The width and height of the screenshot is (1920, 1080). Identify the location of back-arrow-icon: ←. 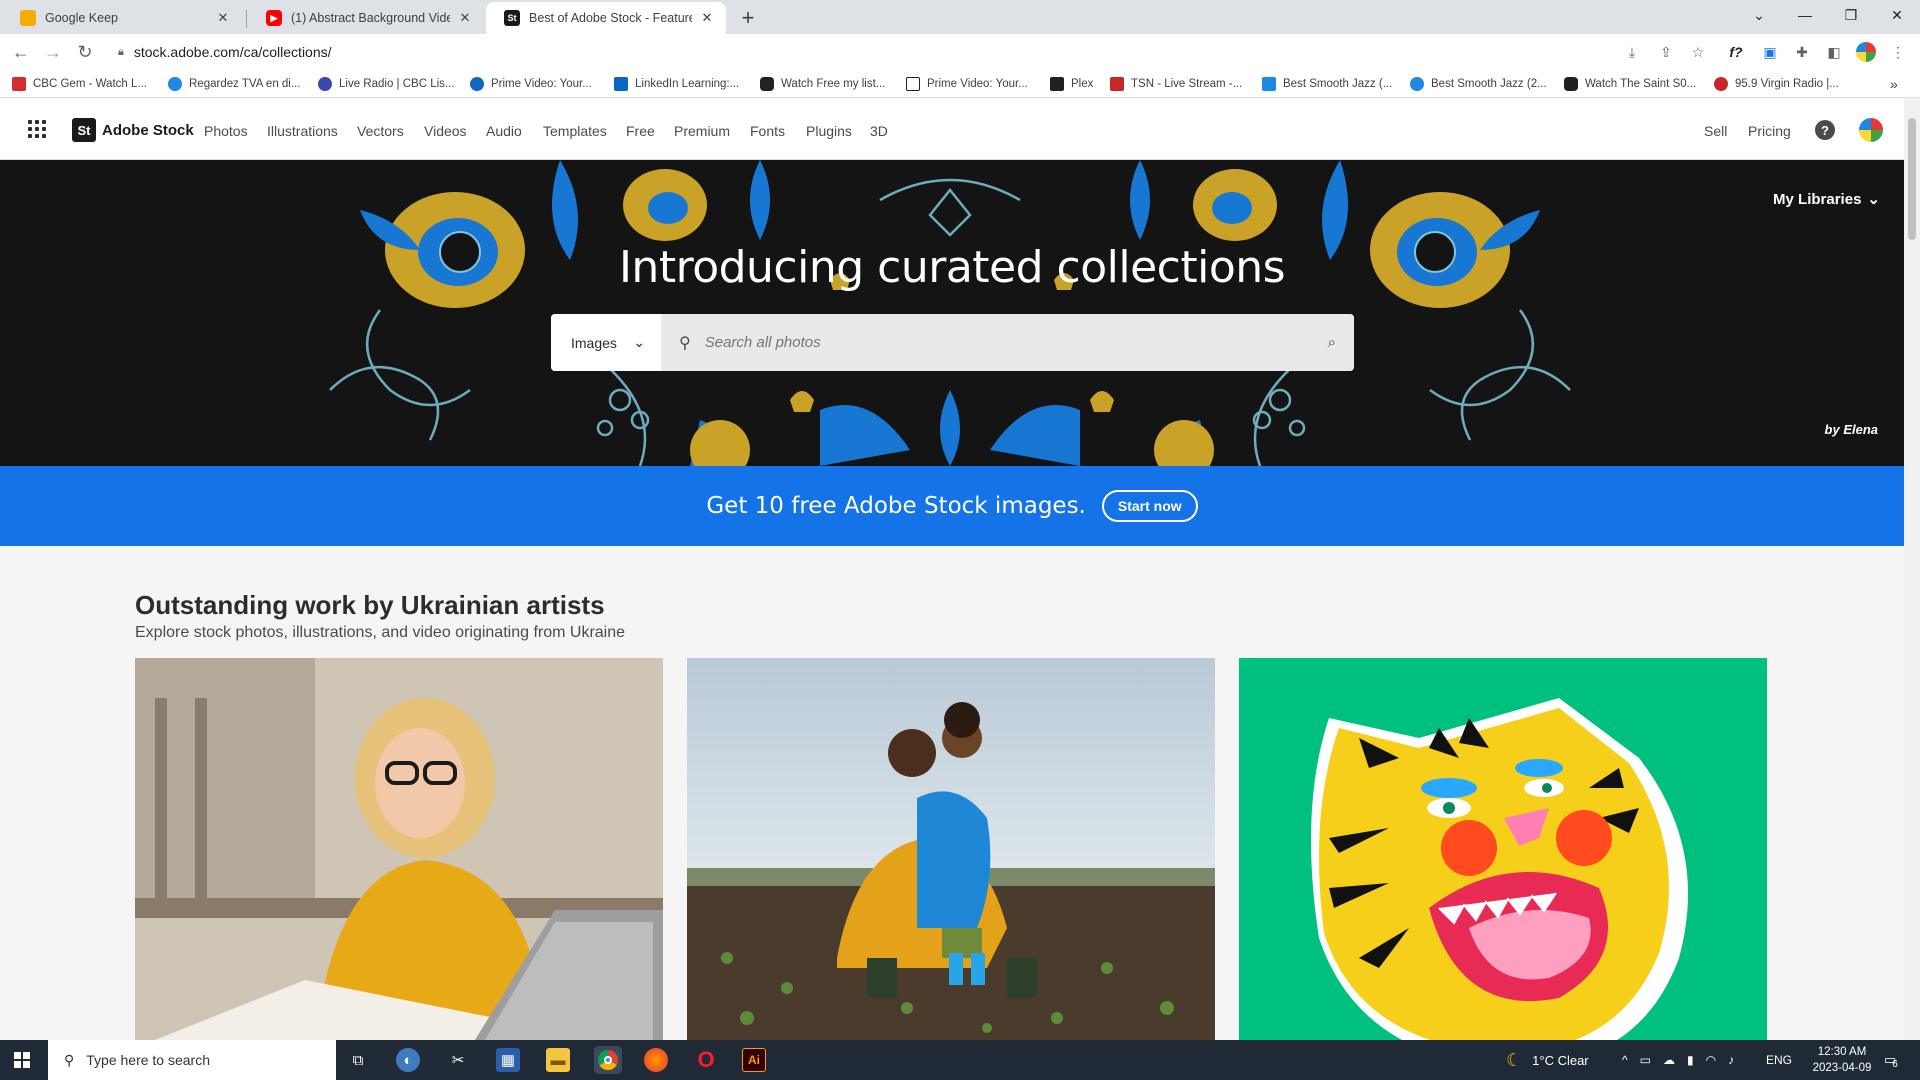
(21, 52).